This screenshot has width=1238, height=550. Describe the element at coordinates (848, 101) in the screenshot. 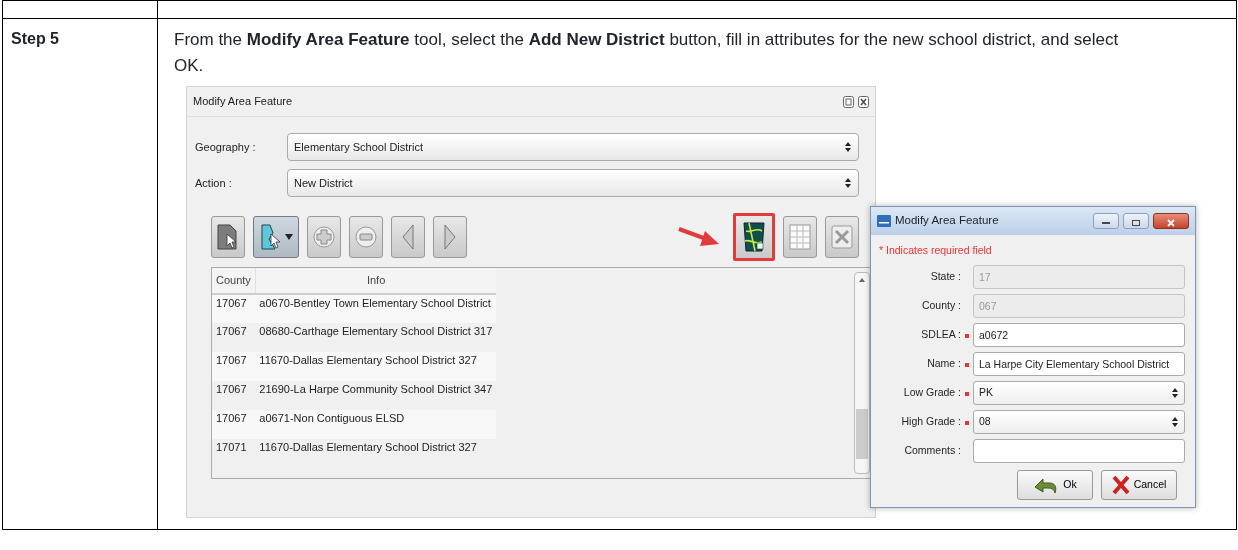

I see `float-icon` at that location.